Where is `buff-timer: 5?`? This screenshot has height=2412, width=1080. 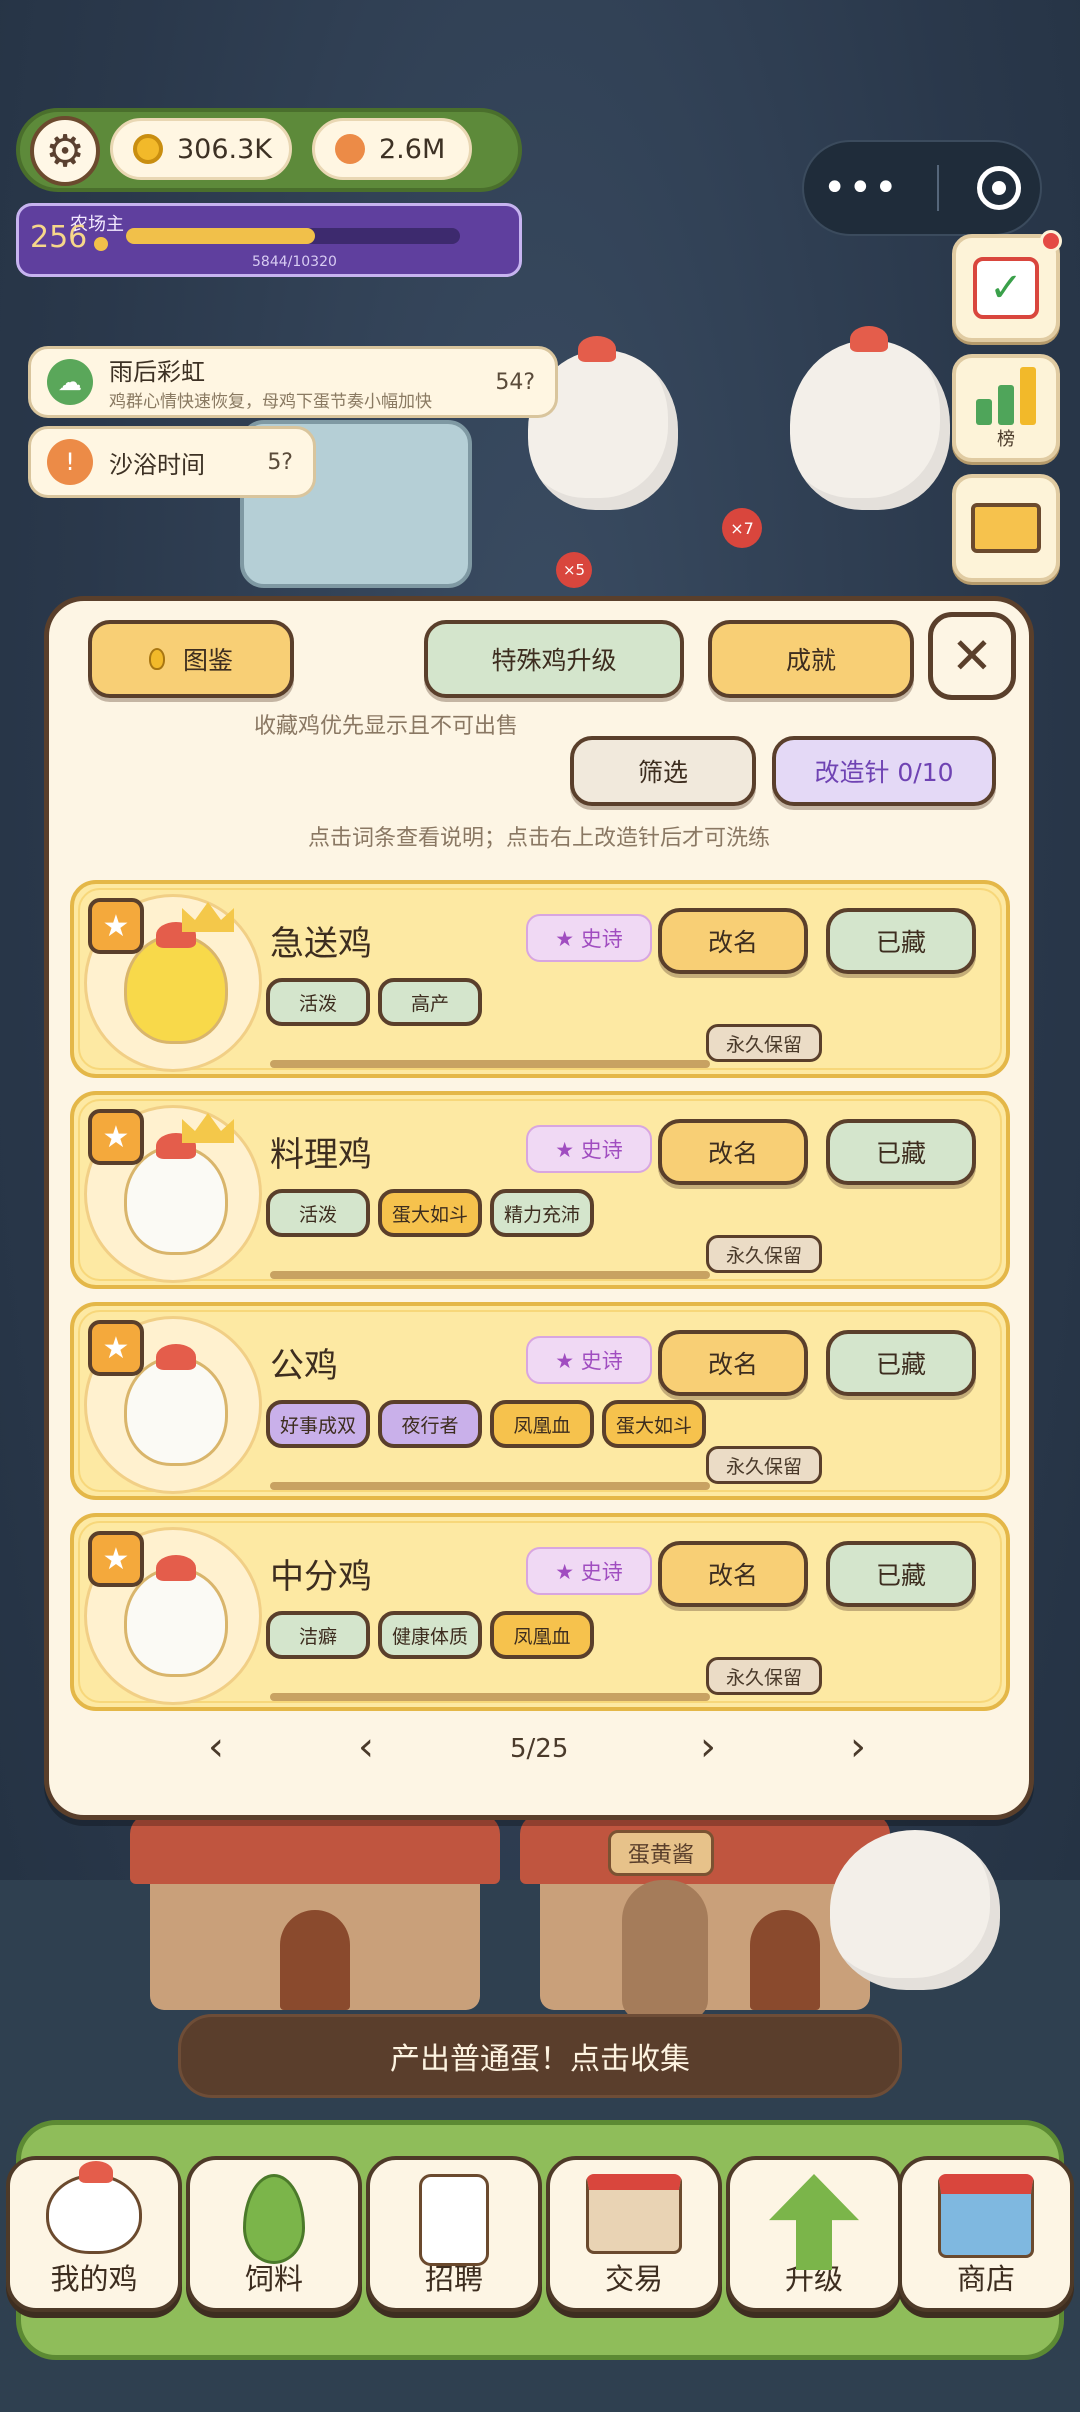 buff-timer: 5? is located at coordinates (280, 462).